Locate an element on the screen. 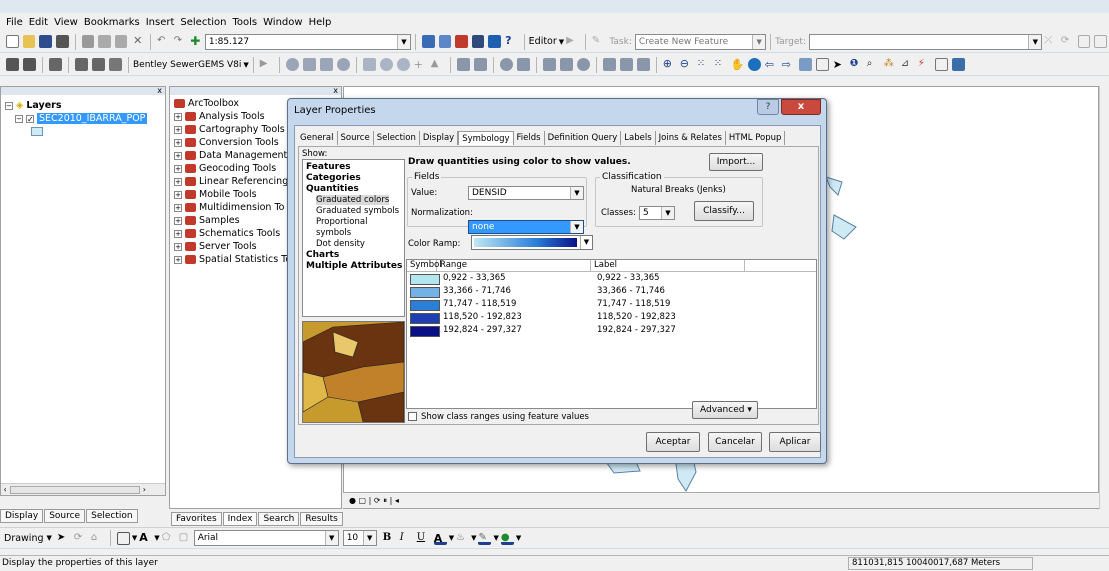  toolbox-item: + Cartography Tools is located at coordinates (232, 129).